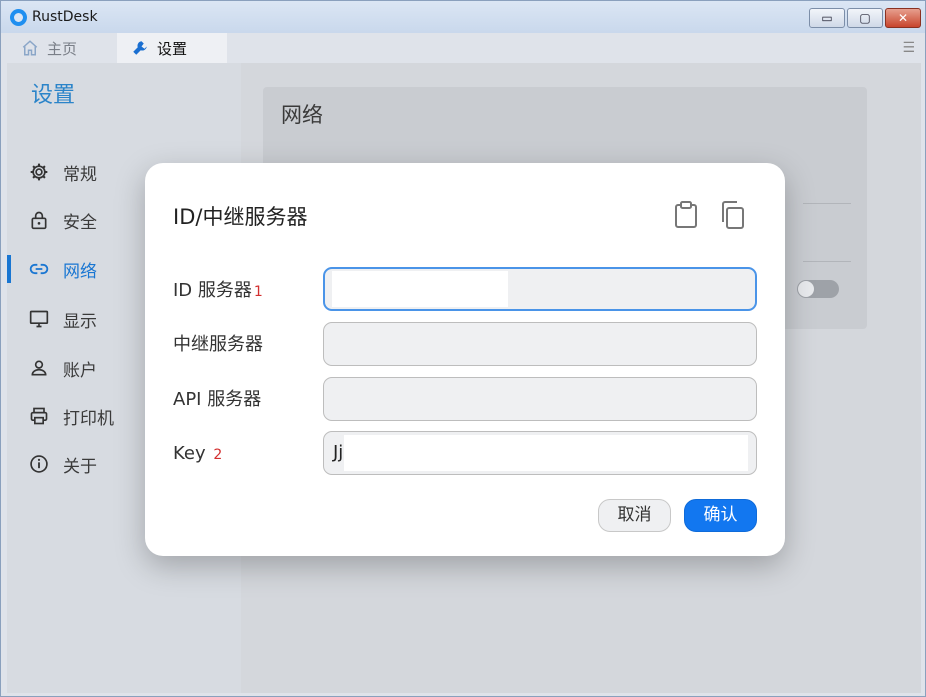 This screenshot has height=697, width=926. Describe the element at coordinates (865, 18) in the screenshot. I see `maximize-button: ▢` at that location.